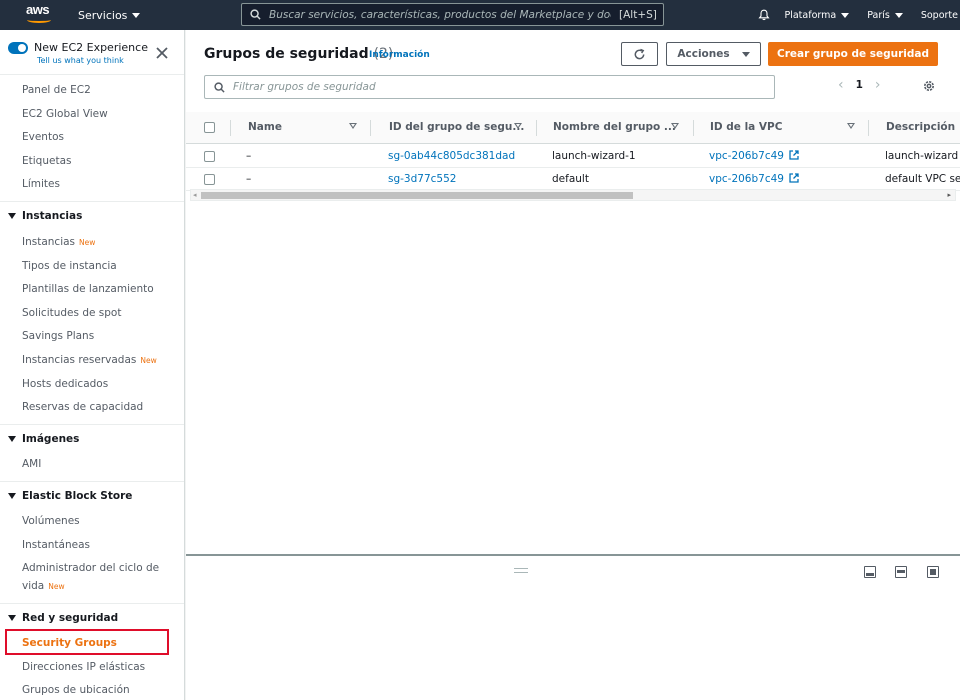  What do you see at coordinates (18, 48) in the screenshot?
I see `new-experience-toggle` at bounding box center [18, 48].